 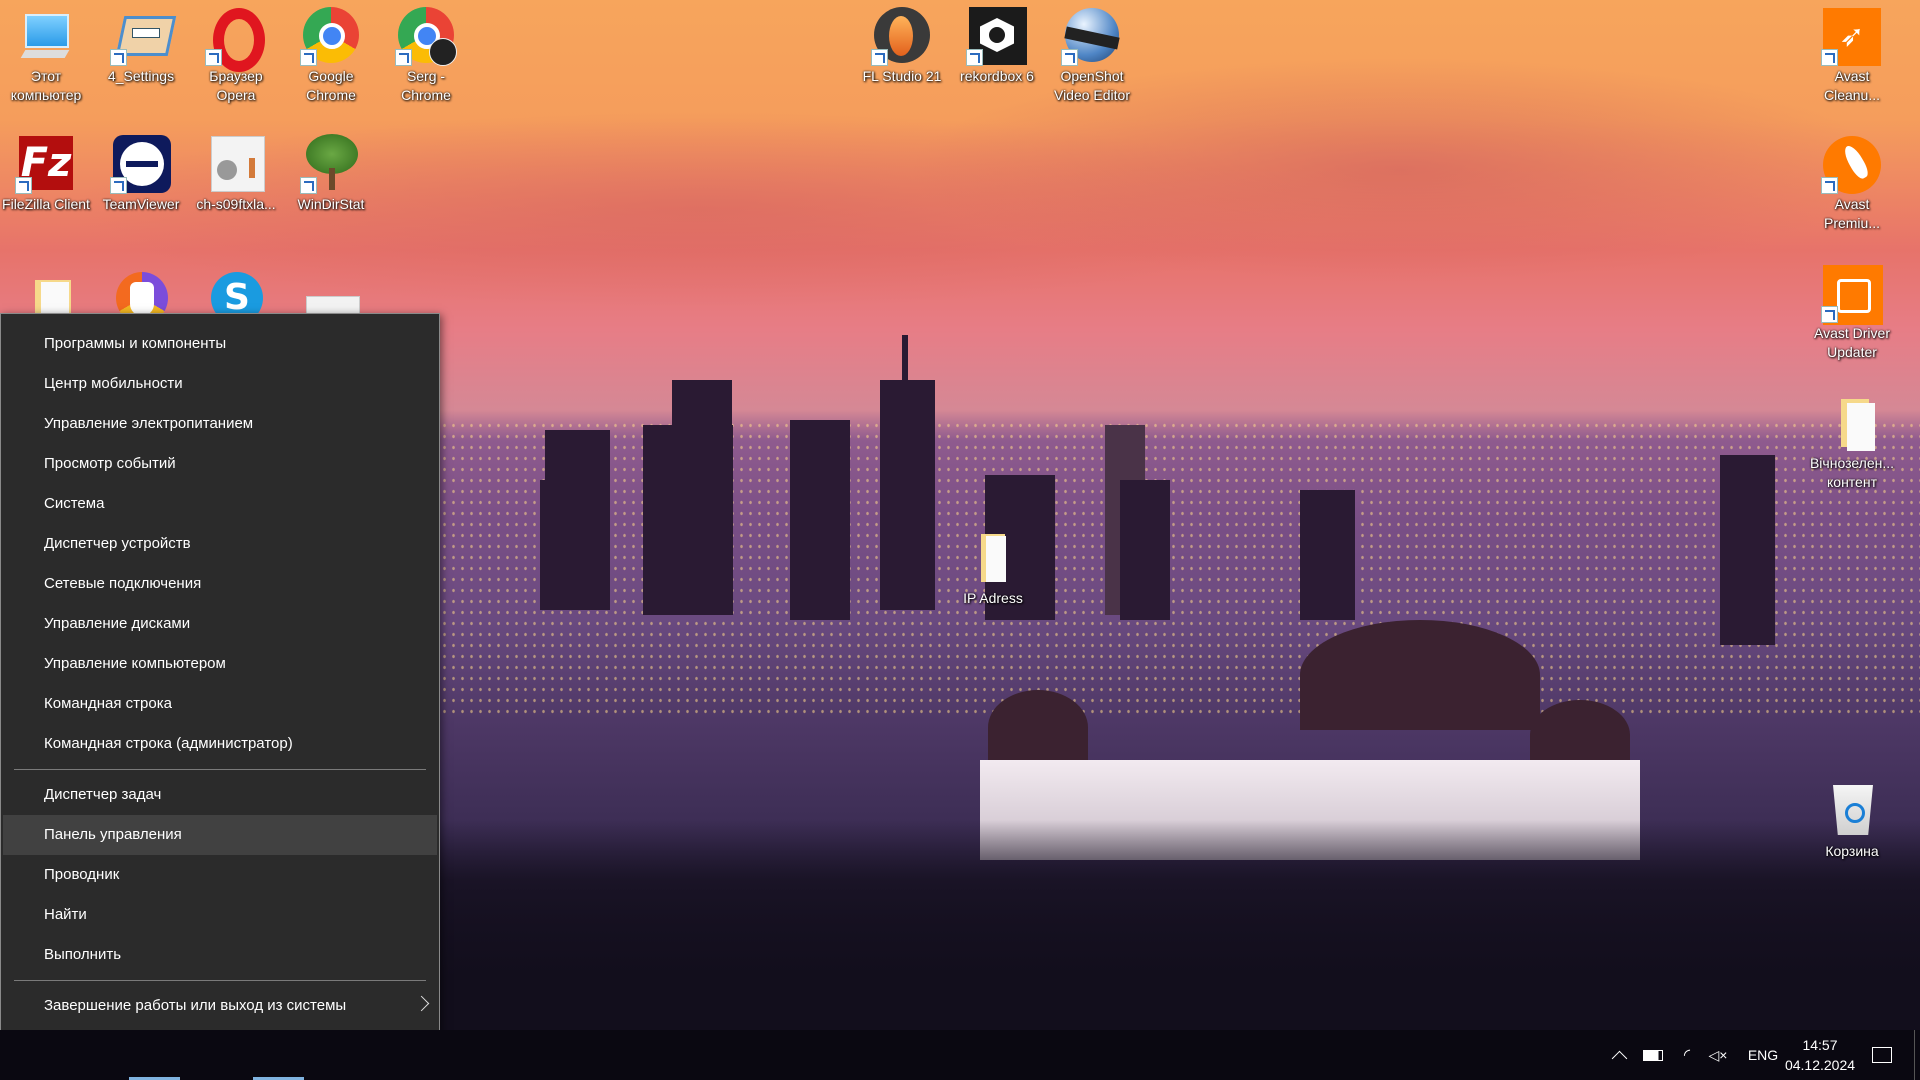 What do you see at coordinates (1914, 1055) in the screenshot?
I see `show-desktop-button` at bounding box center [1914, 1055].